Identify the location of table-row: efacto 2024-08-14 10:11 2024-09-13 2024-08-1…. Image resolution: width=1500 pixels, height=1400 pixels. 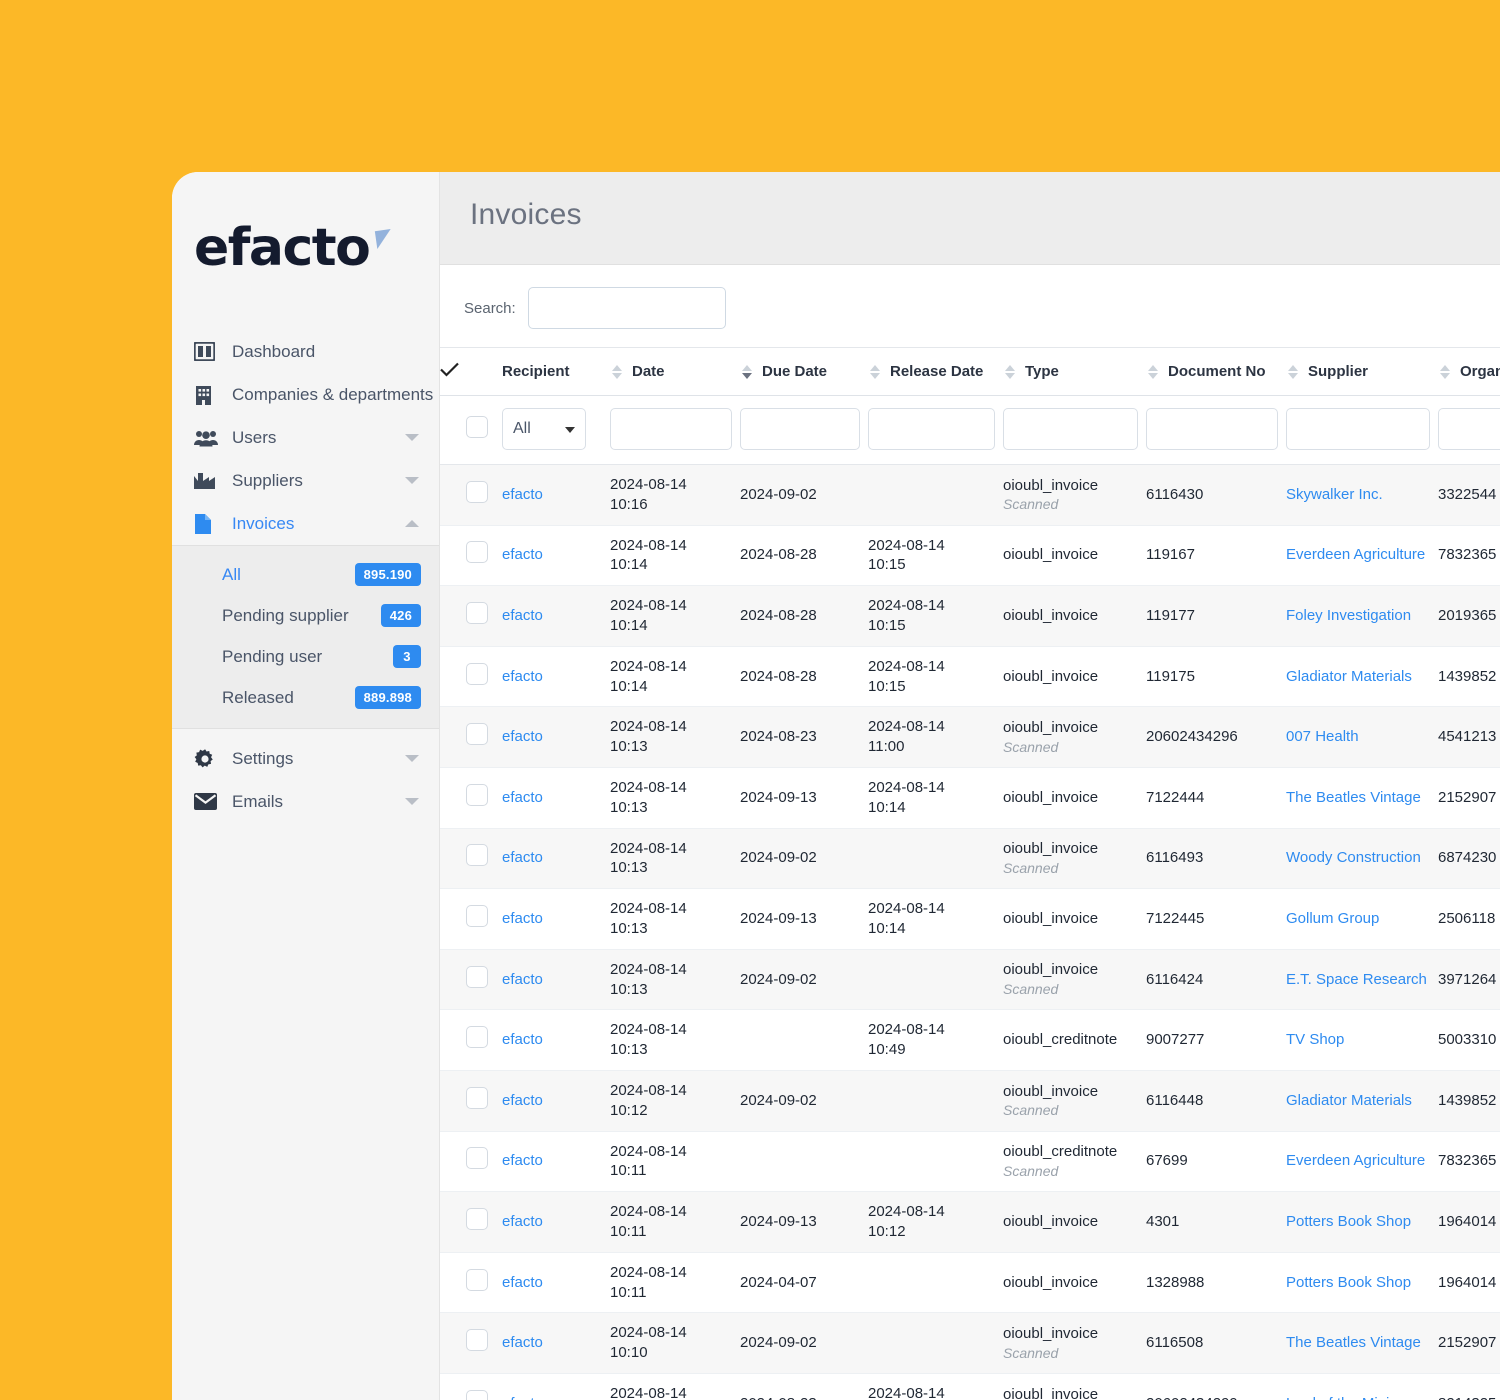
(970, 1222).